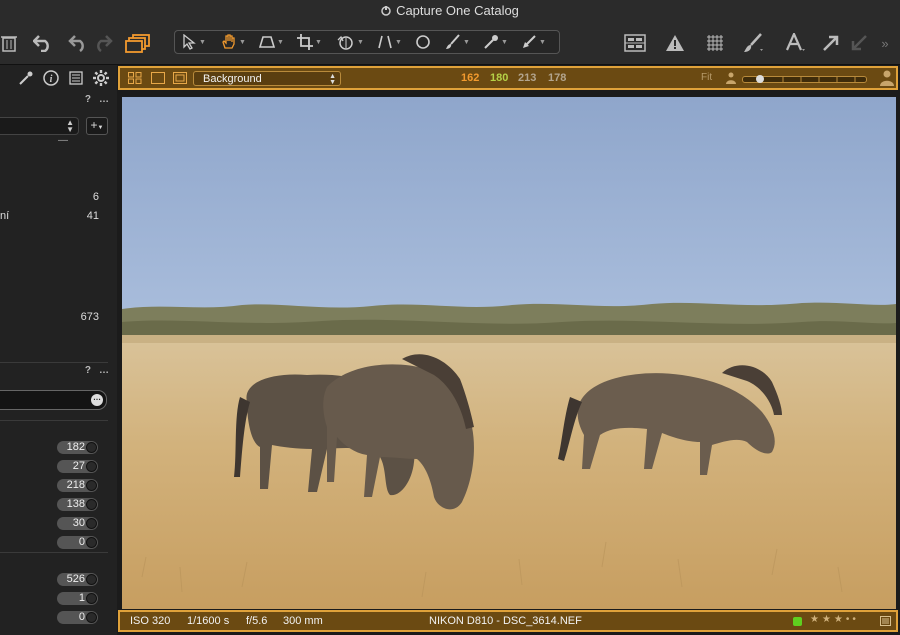 This screenshot has width=900, height=635. I want to click on overflow-chevron-icon: », so click(885, 43).